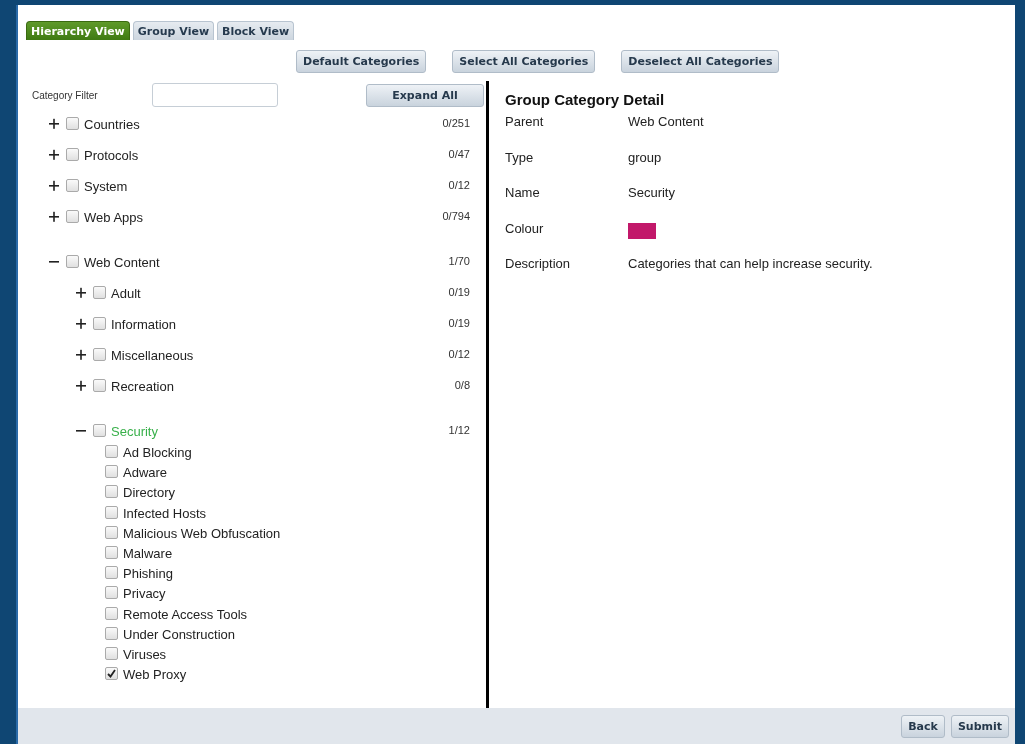  What do you see at coordinates (126, 293) in the screenshot?
I see `tree-item: Adult` at bounding box center [126, 293].